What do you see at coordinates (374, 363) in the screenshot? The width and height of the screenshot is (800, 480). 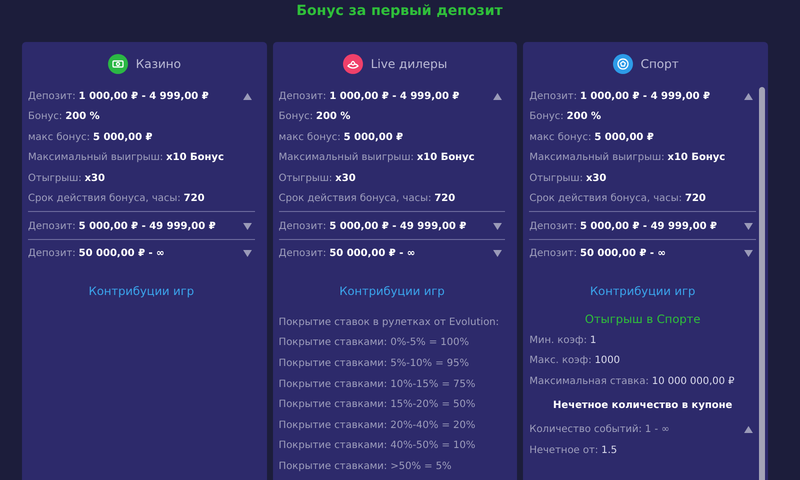 I see `contribution-line: Покрытие ставками: 5%-10% = 95%` at bounding box center [374, 363].